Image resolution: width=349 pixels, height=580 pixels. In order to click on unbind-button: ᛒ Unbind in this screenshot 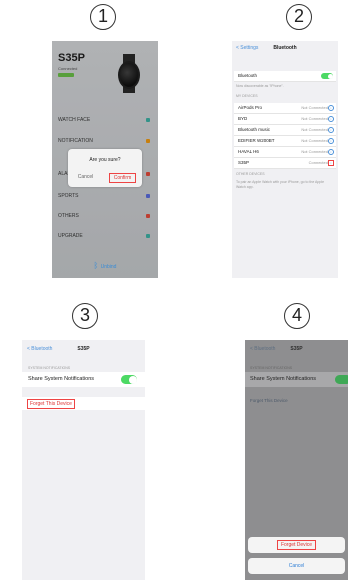, I will do `click(105, 265)`.